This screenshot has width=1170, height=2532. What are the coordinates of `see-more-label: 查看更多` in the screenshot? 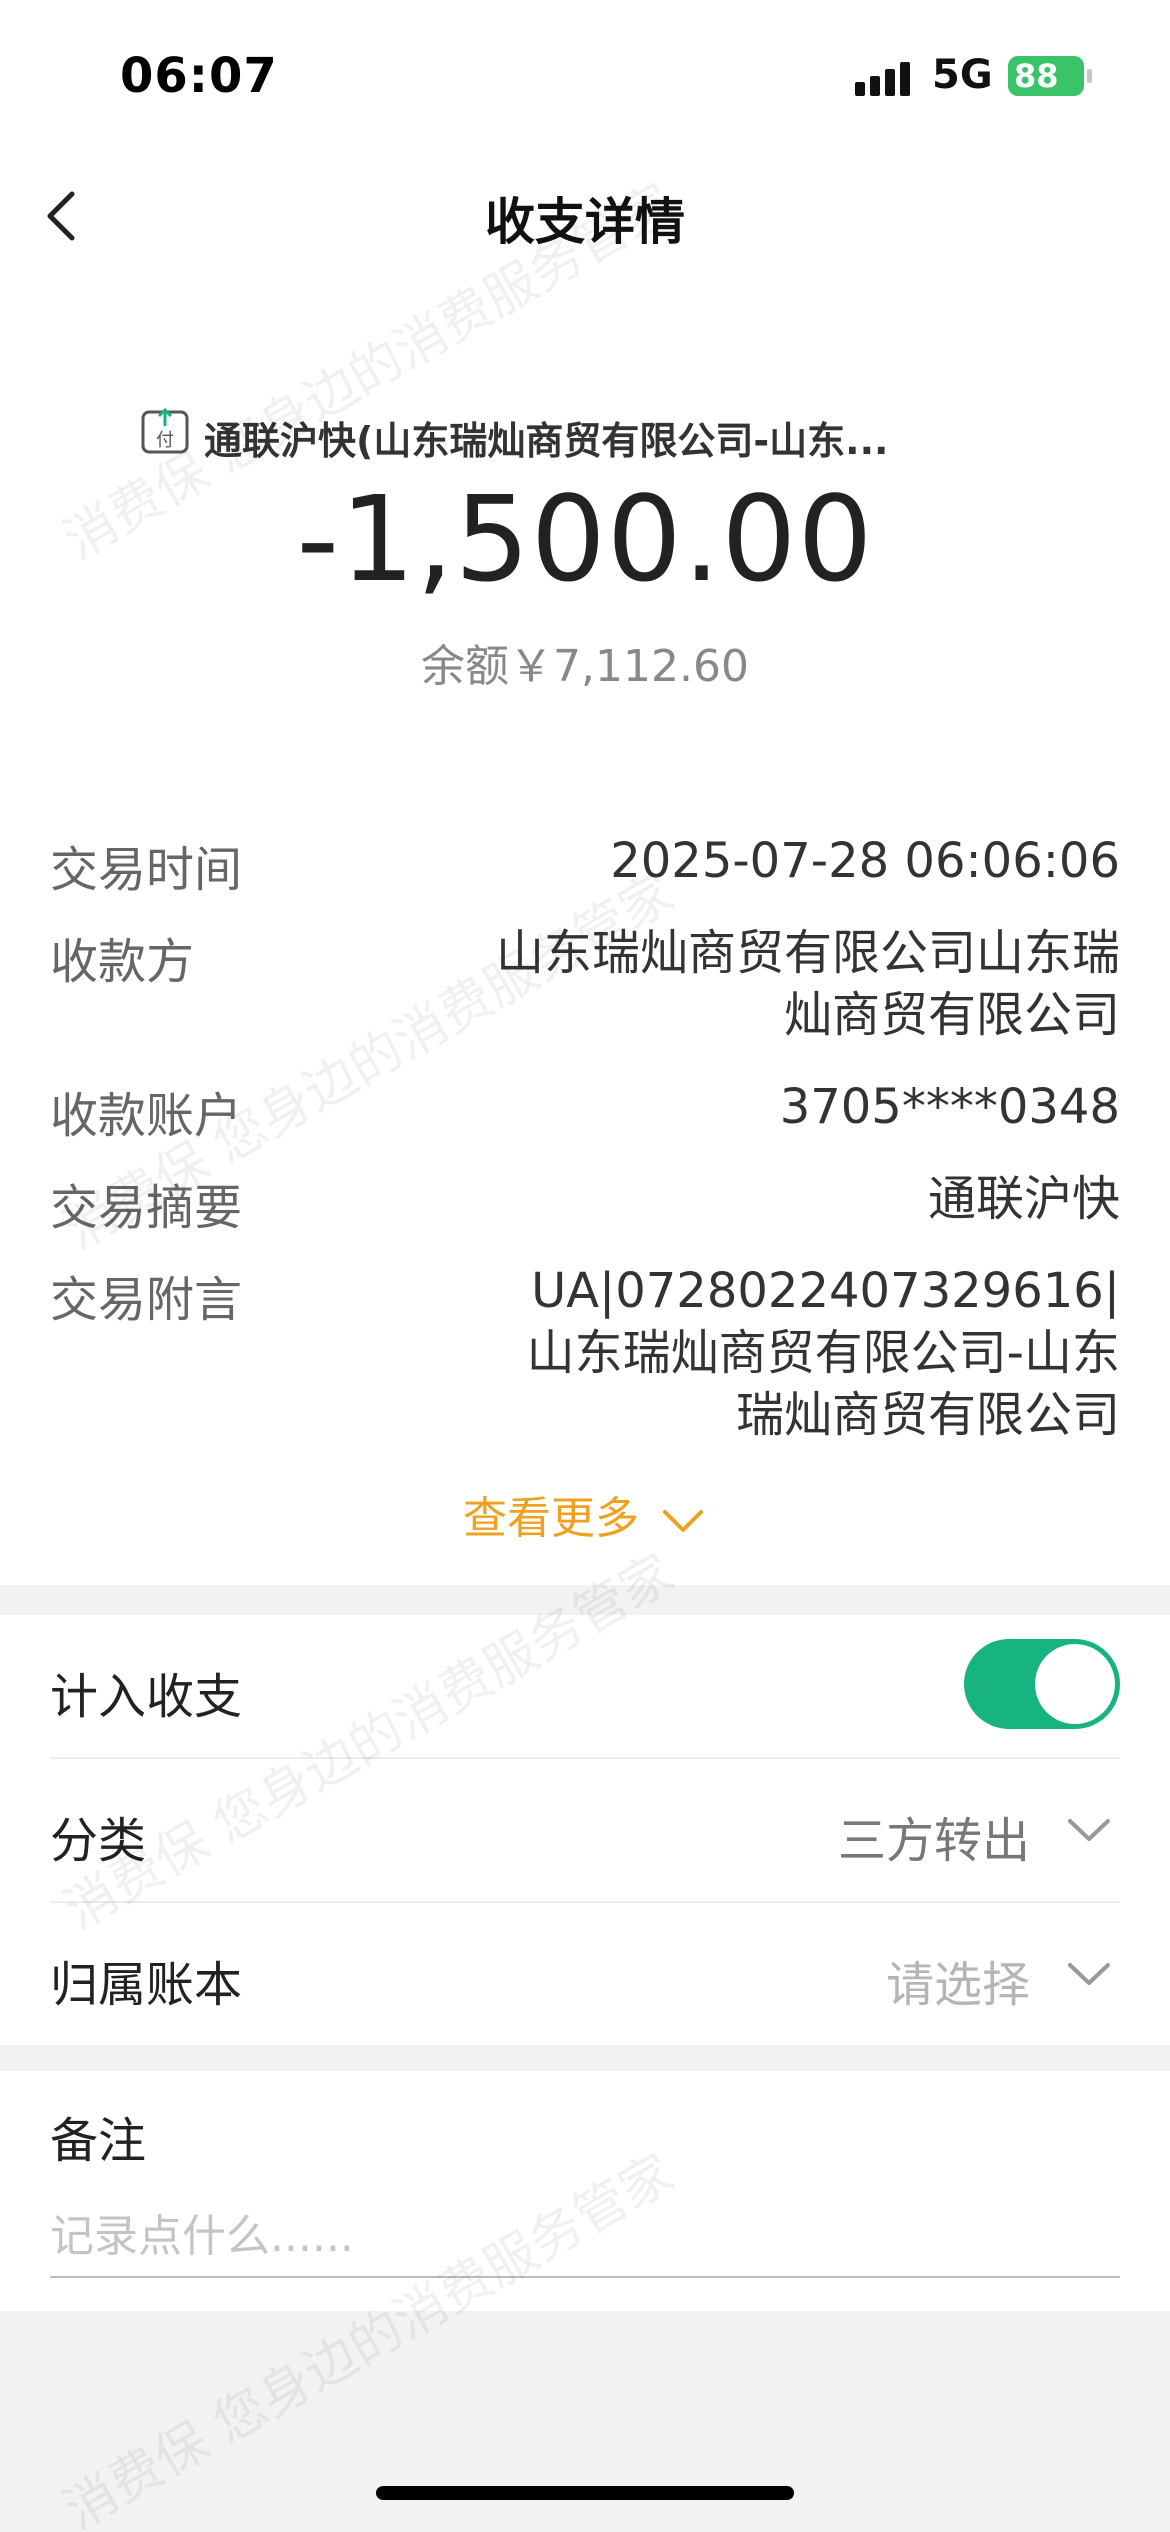 It's located at (551, 1518).